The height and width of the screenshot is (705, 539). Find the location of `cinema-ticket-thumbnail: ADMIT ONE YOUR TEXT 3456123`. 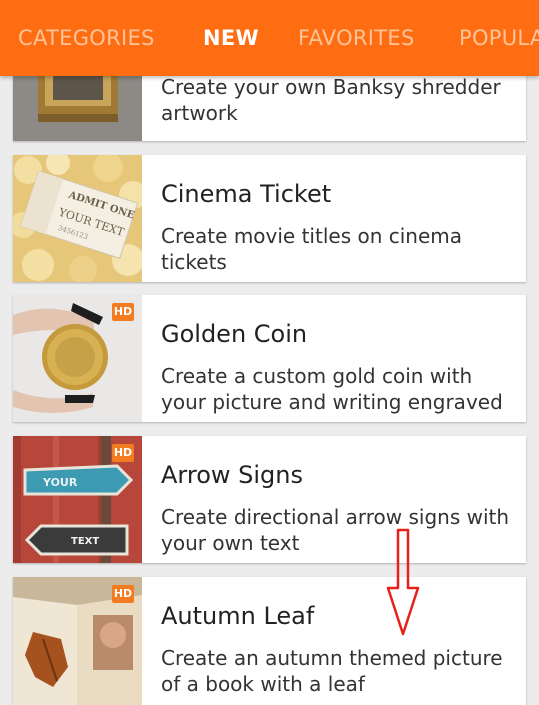

cinema-ticket-thumbnail: ADMIT ONE YOUR TEXT 3456123 is located at coordinates (77, 218).